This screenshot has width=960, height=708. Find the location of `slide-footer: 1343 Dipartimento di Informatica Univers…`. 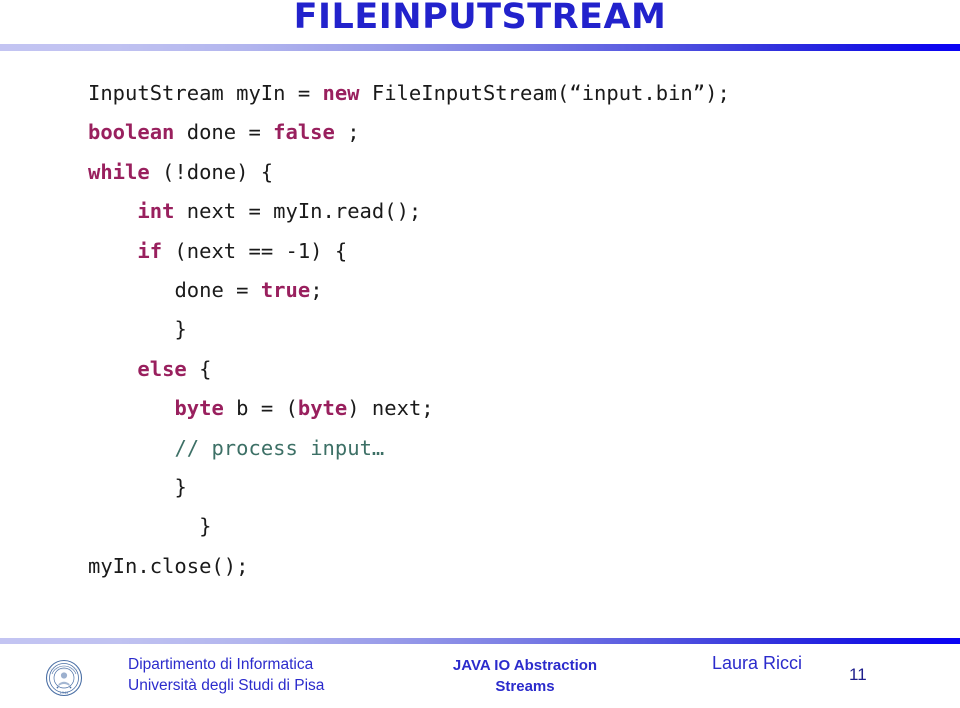

slide-footer: 1343 Dipartimento di Informatica Univers… is located at coordinates (480, 673).